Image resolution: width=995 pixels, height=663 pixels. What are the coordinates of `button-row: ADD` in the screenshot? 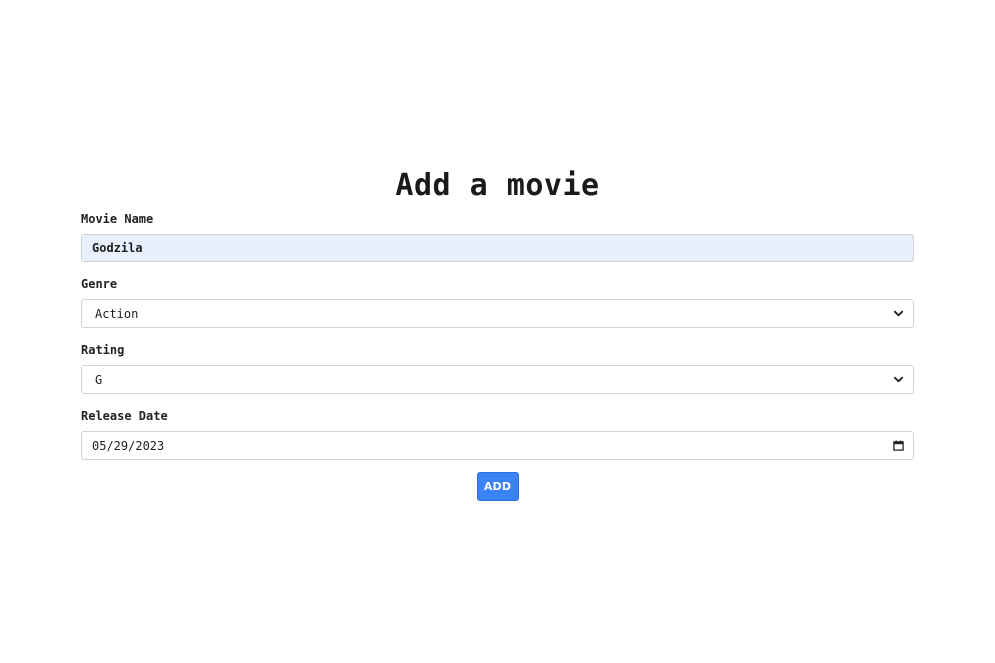 It's located at (497, 486).